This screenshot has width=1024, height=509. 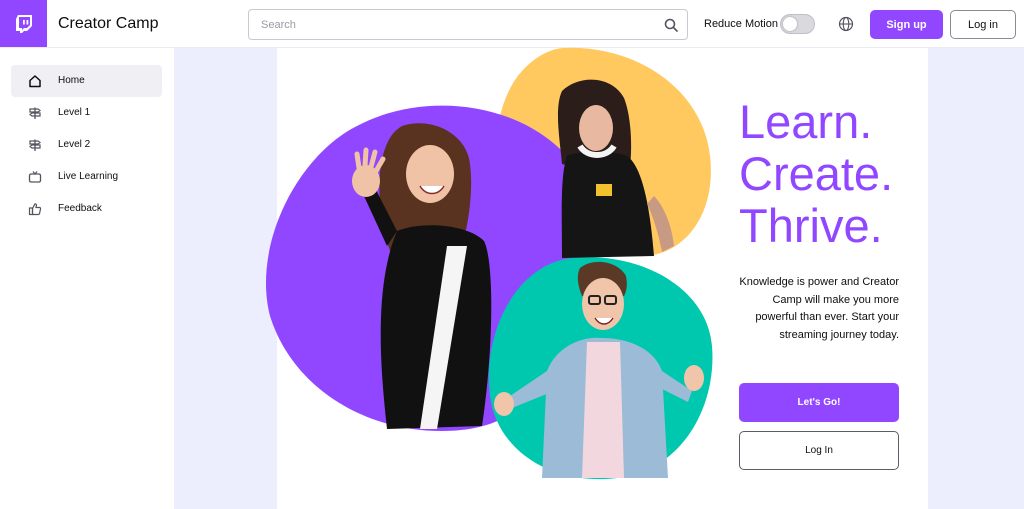 I want to click on thumbs-up-icon, so click(x=35, y=209).